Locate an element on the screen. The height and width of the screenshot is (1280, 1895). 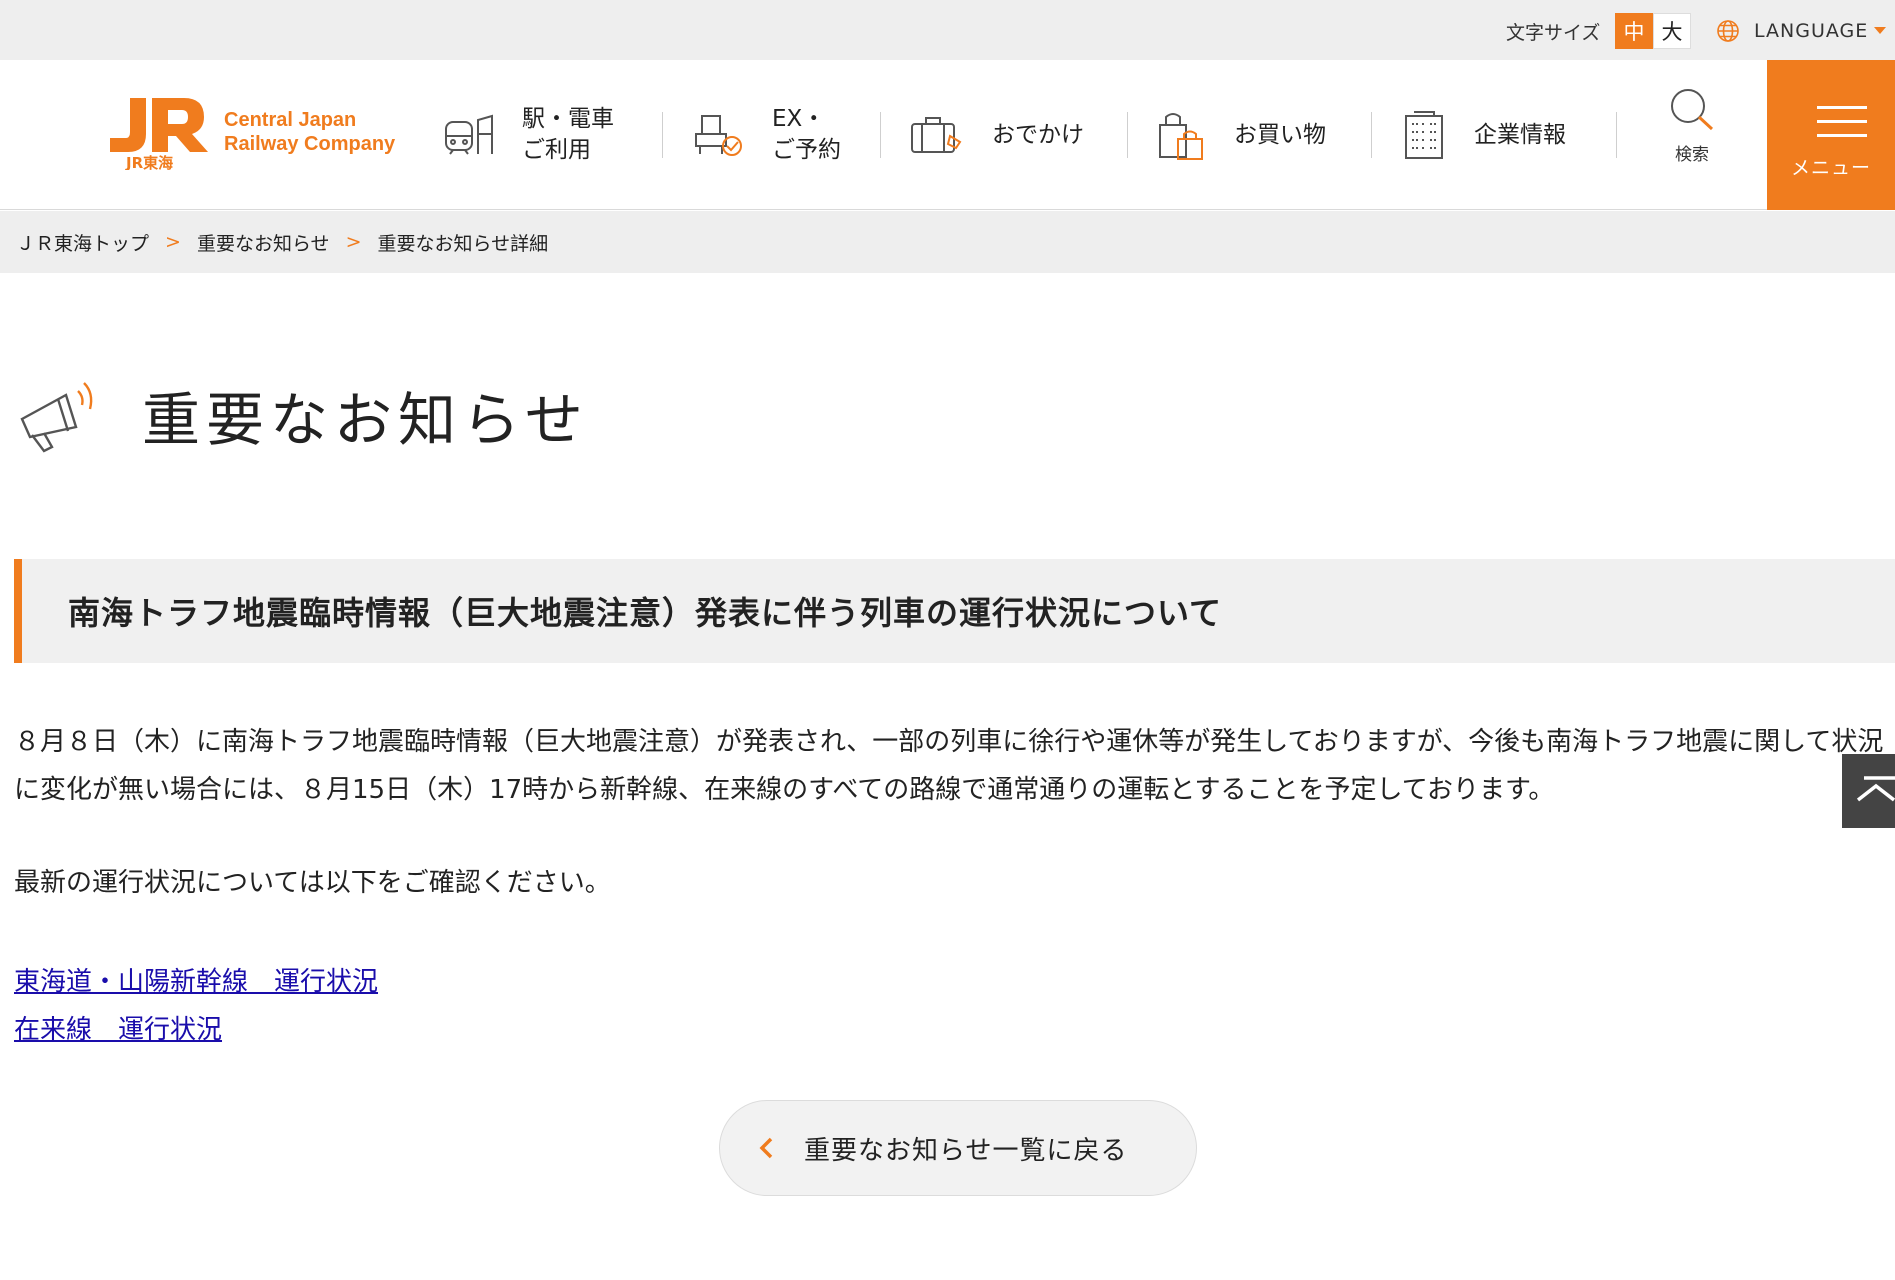
language-label: LANGUAGE is located at coordinates (1811, 31).